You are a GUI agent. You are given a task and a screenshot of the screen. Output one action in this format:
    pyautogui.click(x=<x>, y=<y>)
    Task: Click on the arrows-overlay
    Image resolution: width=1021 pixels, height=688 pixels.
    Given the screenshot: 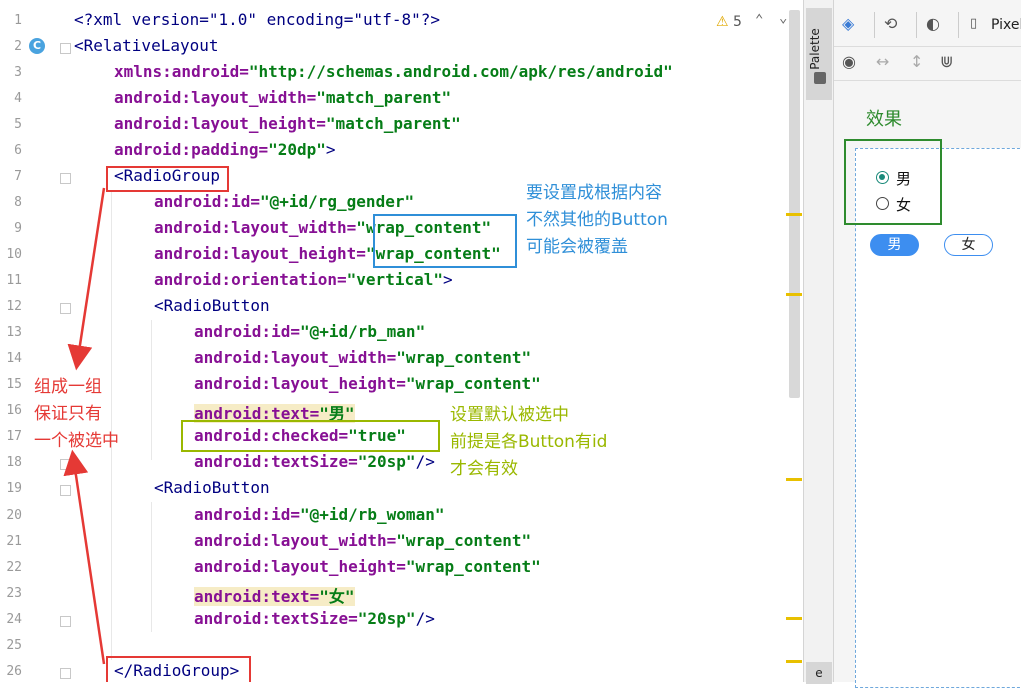 What is the action you would take?
    pyautogui.click(x=84, y=426)
    